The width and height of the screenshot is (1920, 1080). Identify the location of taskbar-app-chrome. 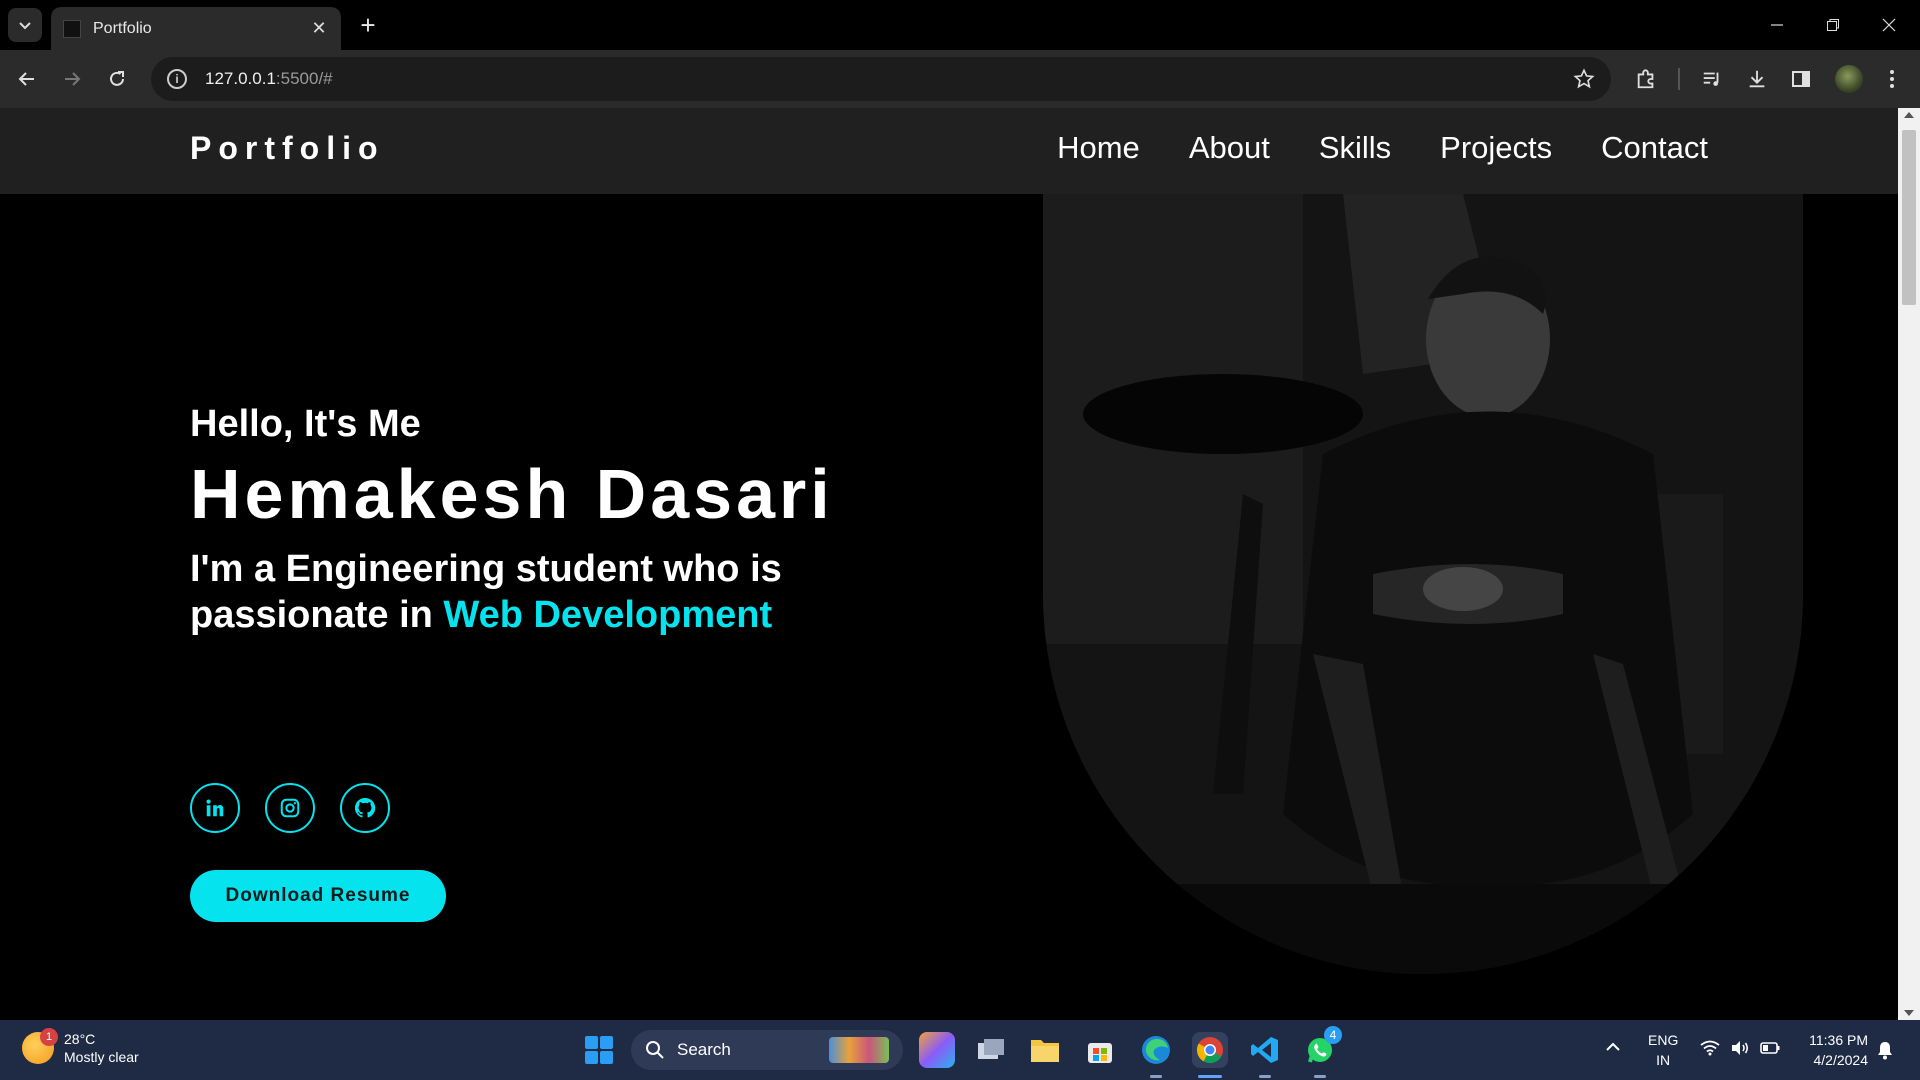
(1210, 1050).